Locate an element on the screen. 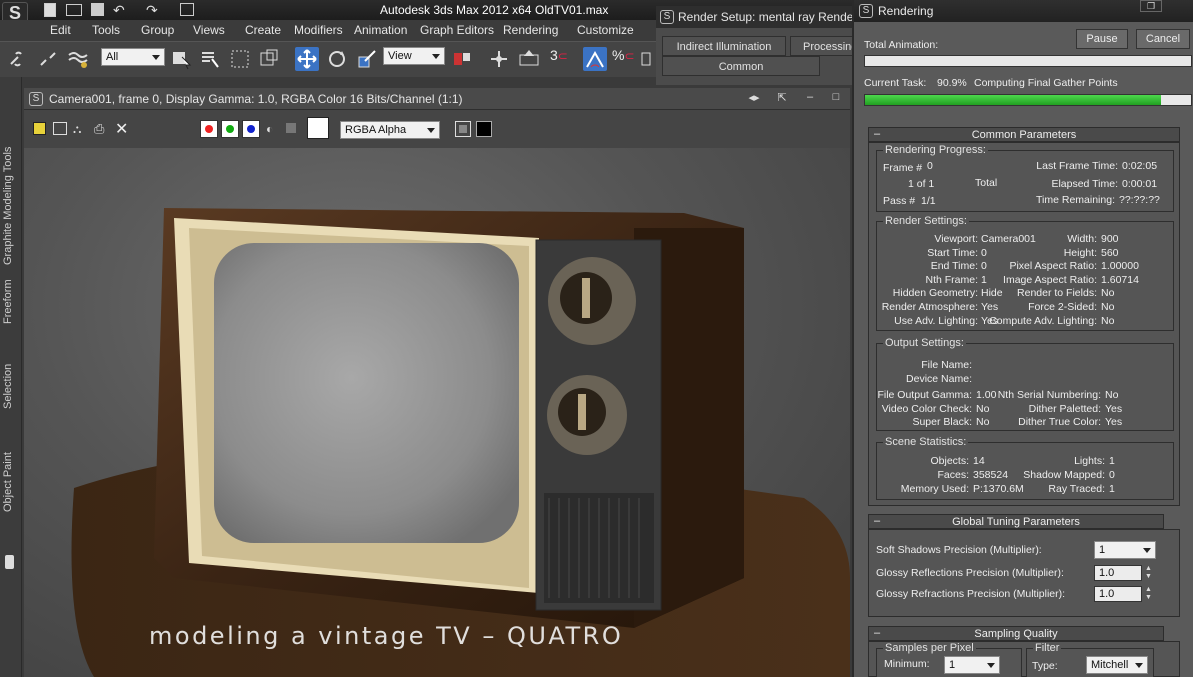  manipulate-icon is located at coordinates (499, 59).